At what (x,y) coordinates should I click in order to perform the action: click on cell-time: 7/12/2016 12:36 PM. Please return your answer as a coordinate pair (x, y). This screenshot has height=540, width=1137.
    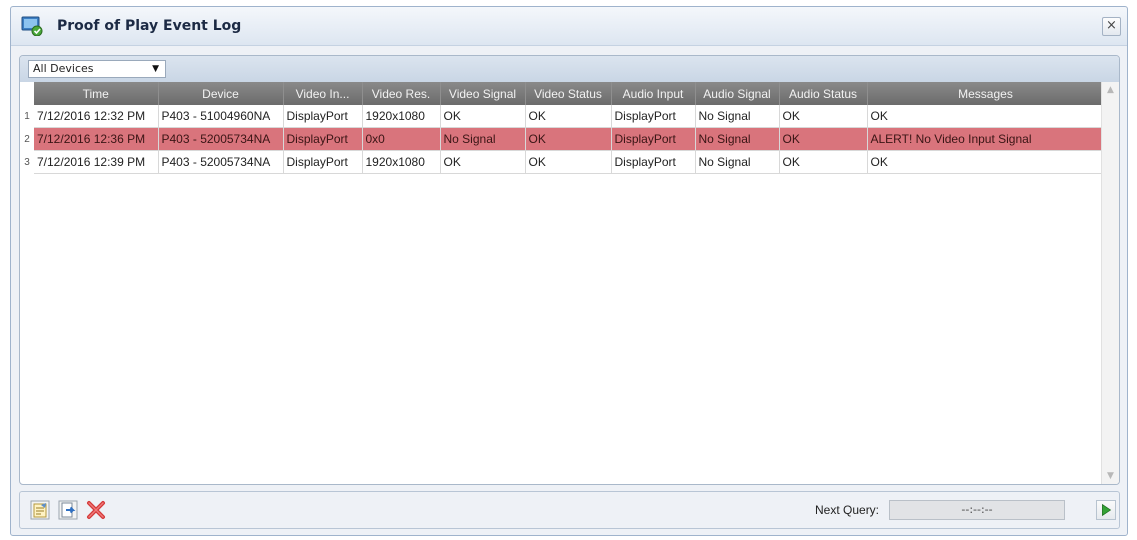
    Looking at the image, I should click on (96, 139).